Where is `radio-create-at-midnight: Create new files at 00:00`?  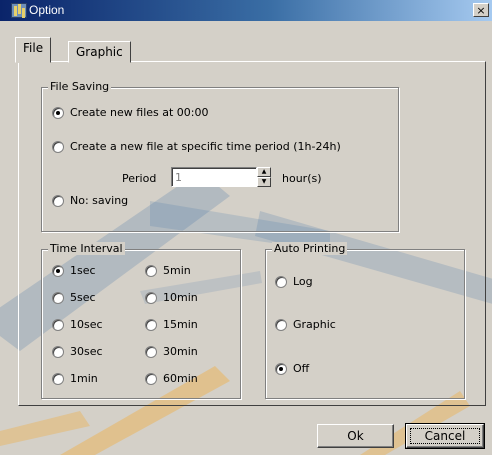 radio-create-at-midnight: Create new files at 00:00 is located at coordinates (130, 112).